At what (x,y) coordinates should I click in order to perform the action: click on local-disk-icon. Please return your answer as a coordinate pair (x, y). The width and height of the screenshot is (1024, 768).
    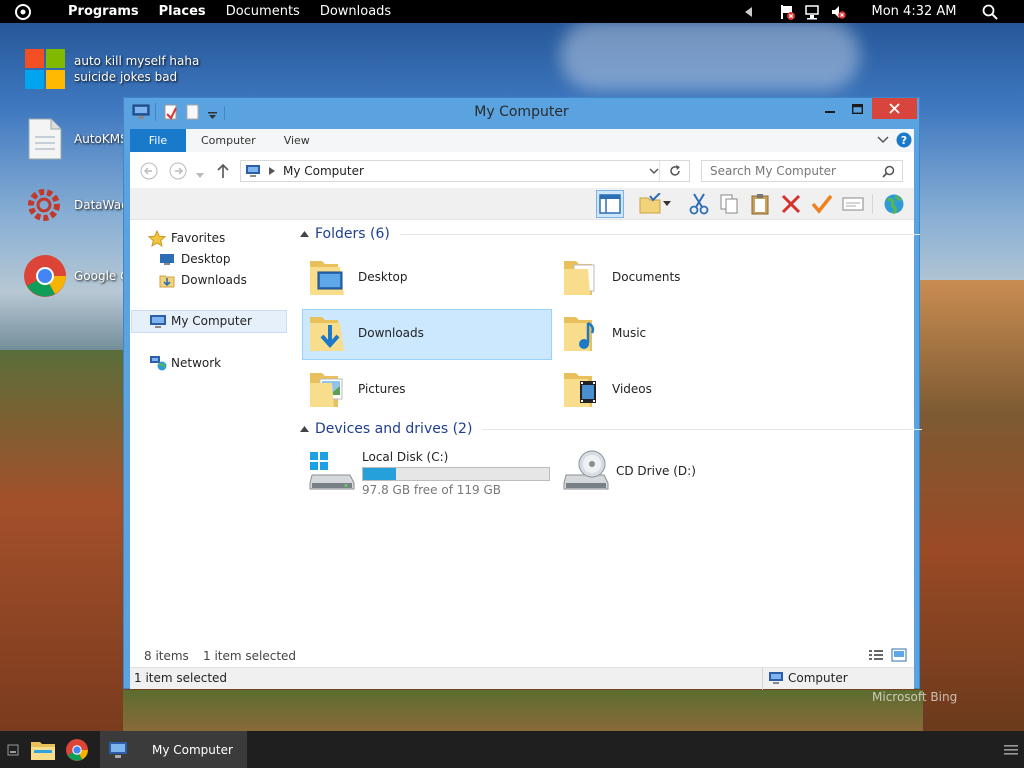
    Looking at the image, I should click on (332, 471).